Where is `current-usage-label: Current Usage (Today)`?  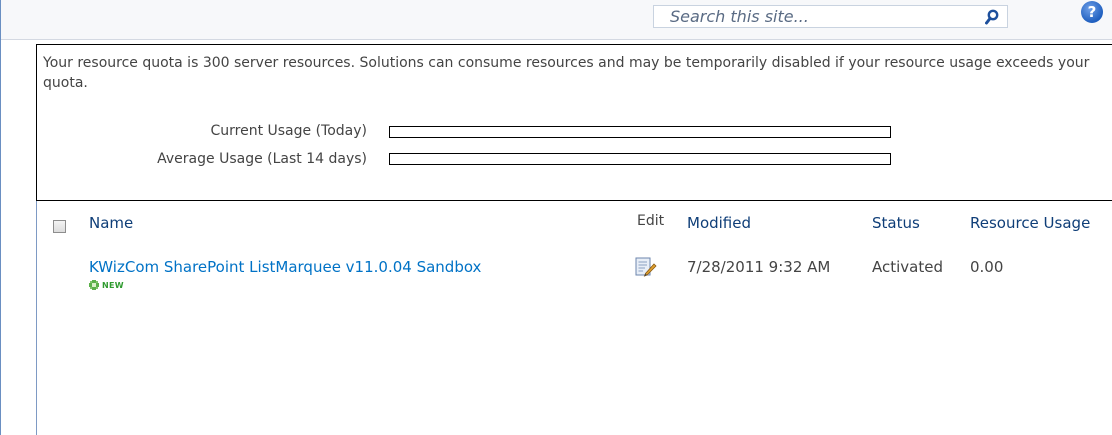
current-usage-label: Current Usage (Today) is located at coordinates (288, 131).